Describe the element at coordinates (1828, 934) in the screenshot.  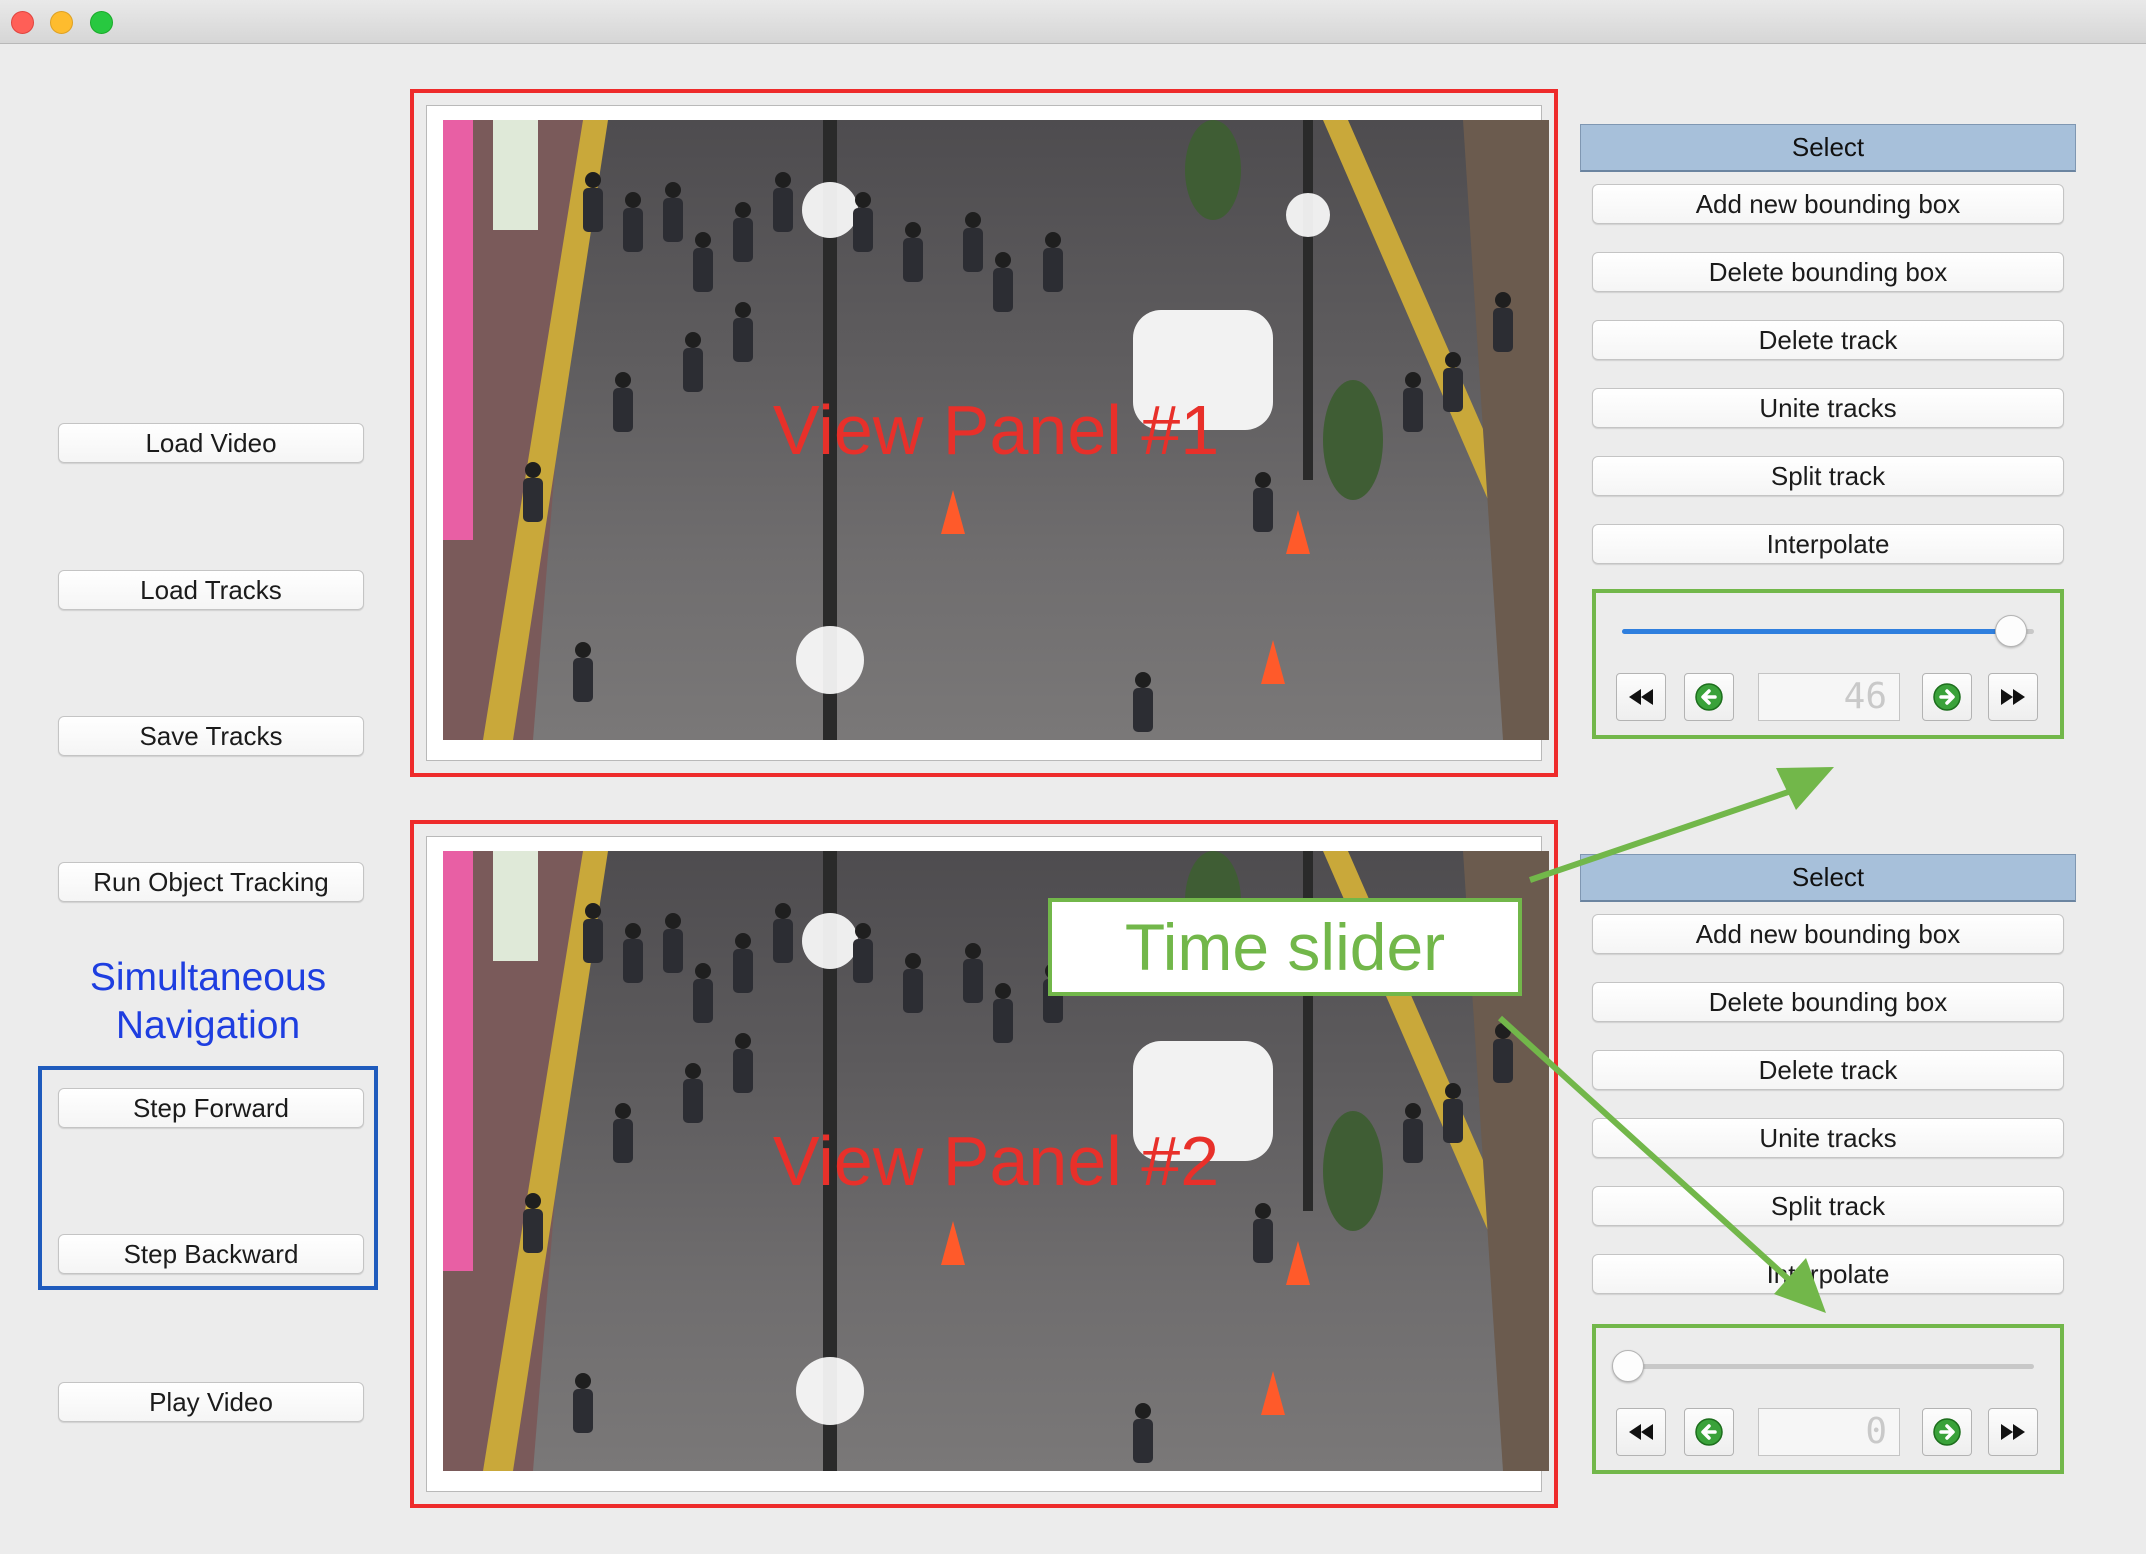
I see `add-bounding-box-button-2: Add new bounding box` at that location.